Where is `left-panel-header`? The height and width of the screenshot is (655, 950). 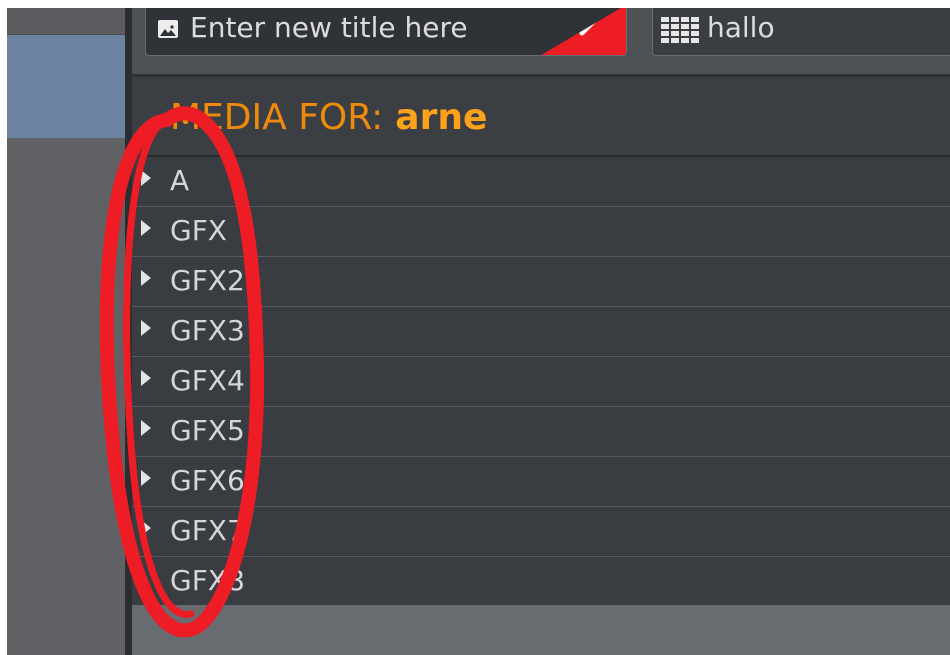
left-panel-header is located at coordinates (66, 21).